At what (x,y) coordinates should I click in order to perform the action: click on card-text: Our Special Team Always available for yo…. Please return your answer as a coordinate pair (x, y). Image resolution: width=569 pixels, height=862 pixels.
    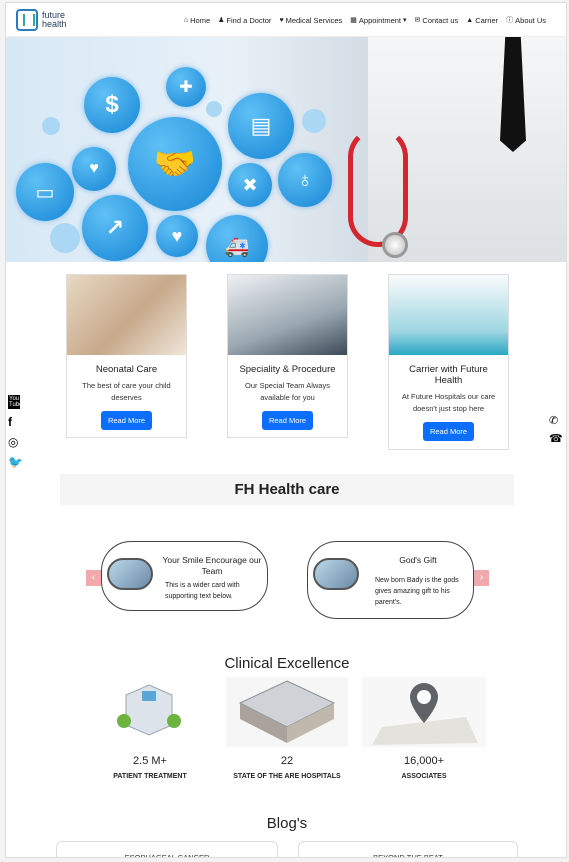
    Looking at the image, I should click on (287, 391).